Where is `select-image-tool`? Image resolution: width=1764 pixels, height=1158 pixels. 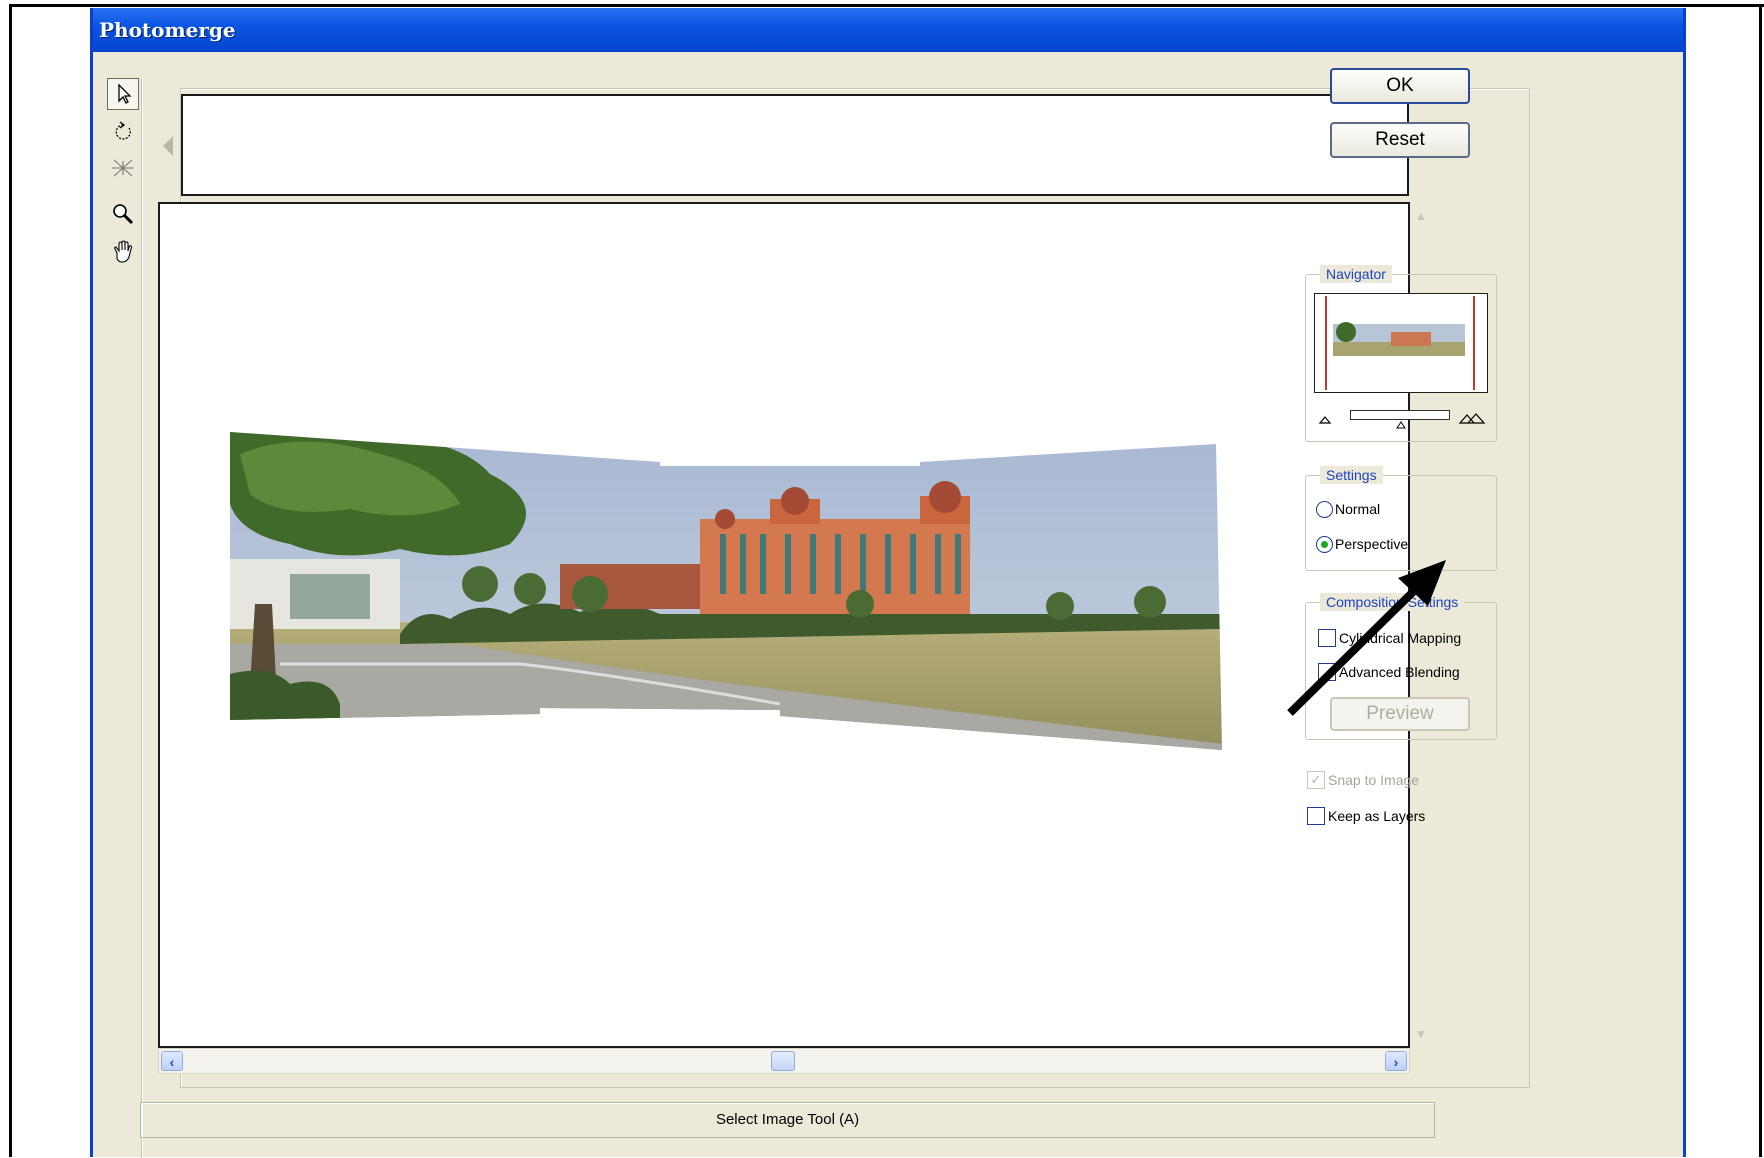
select-image-tool is located at coordinates (123, 94).